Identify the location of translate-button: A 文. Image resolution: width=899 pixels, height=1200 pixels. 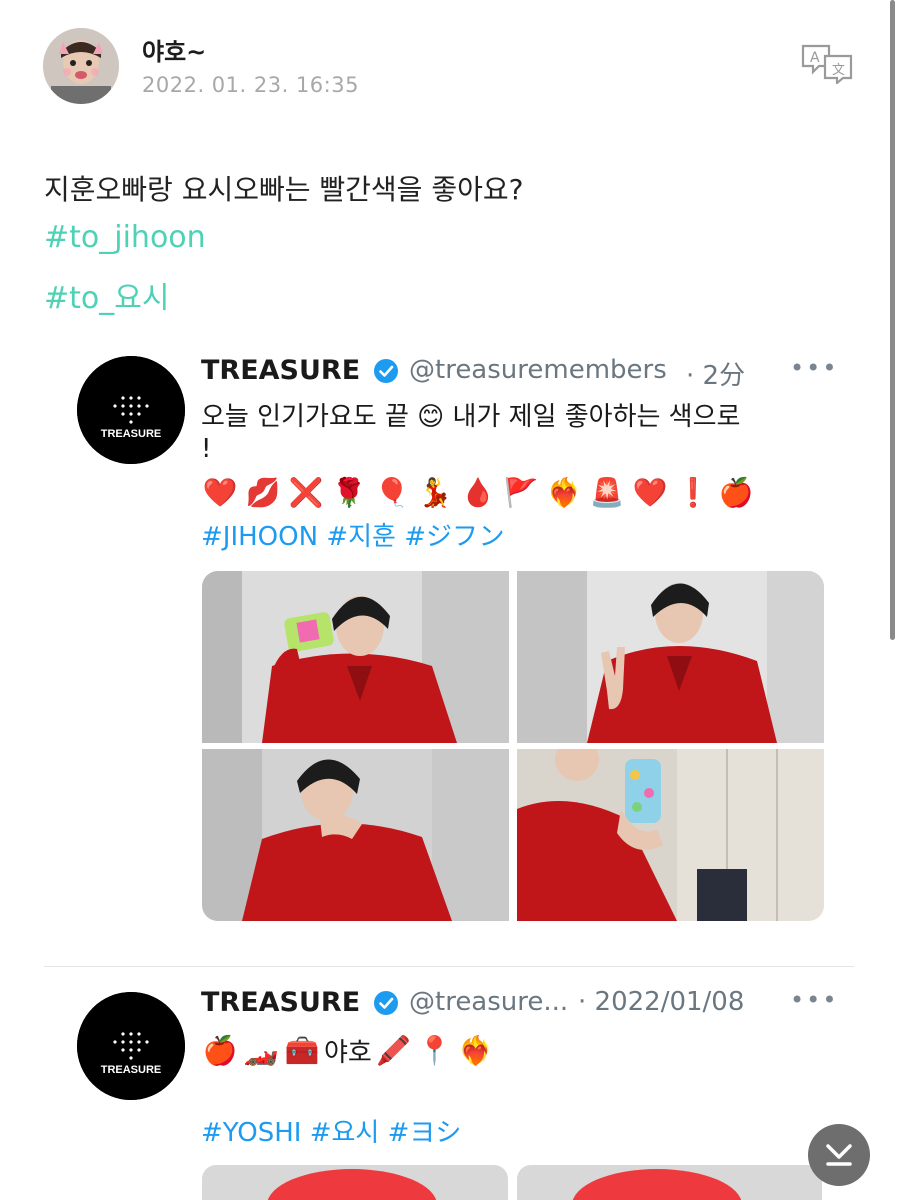
(828, 64).